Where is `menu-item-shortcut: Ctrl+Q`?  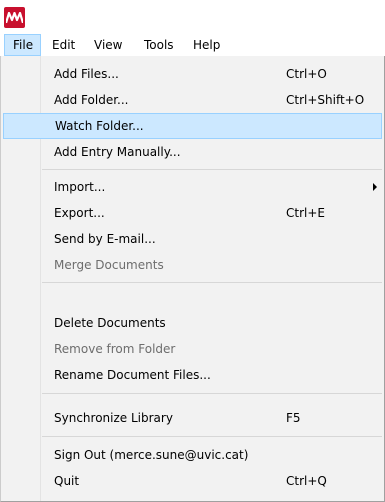 menu-item-shortcut: Ctrl+Q is located at coordinates (306, 481).